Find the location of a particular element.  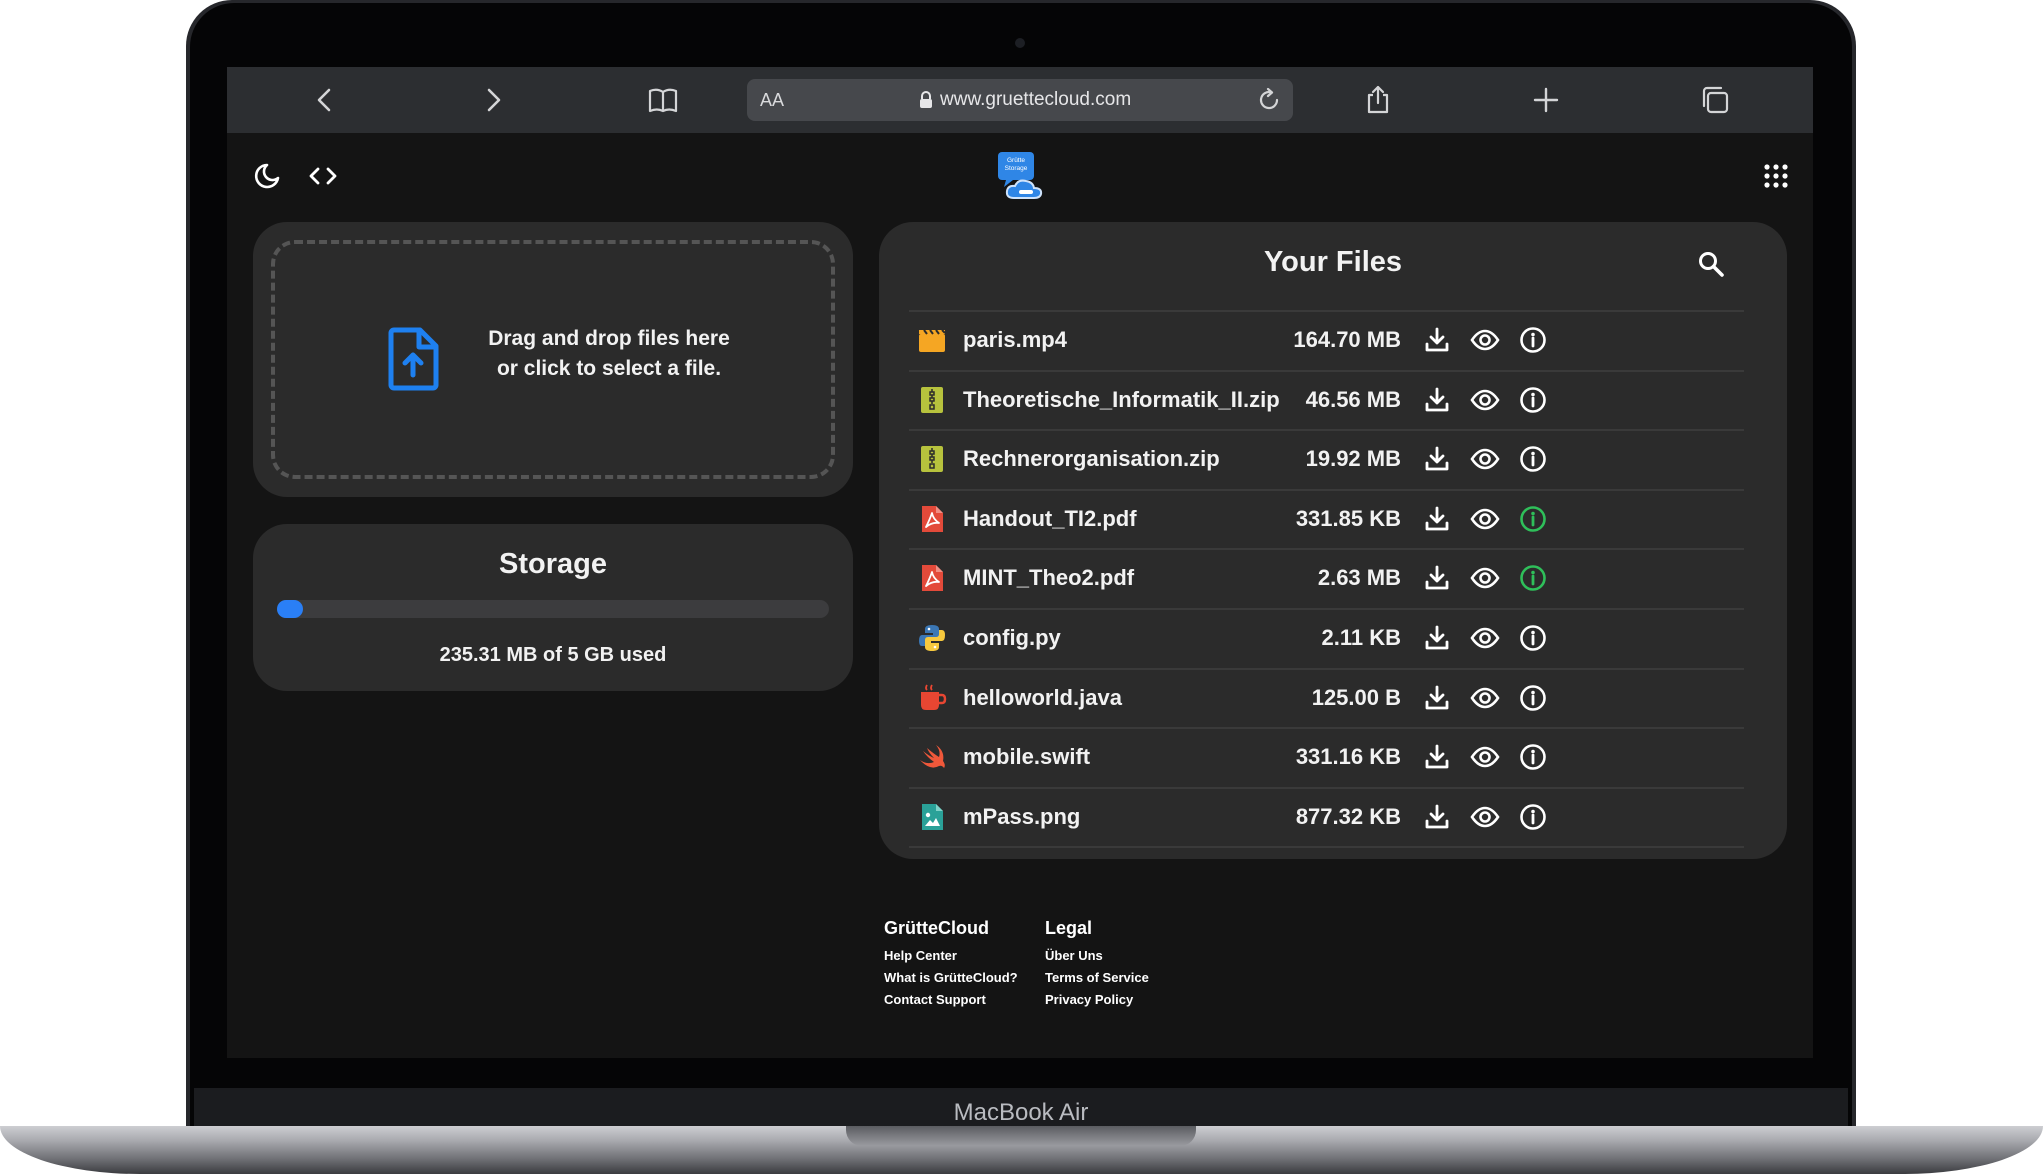

file-name: helloworld.java is located at coordinates (1042, 698).